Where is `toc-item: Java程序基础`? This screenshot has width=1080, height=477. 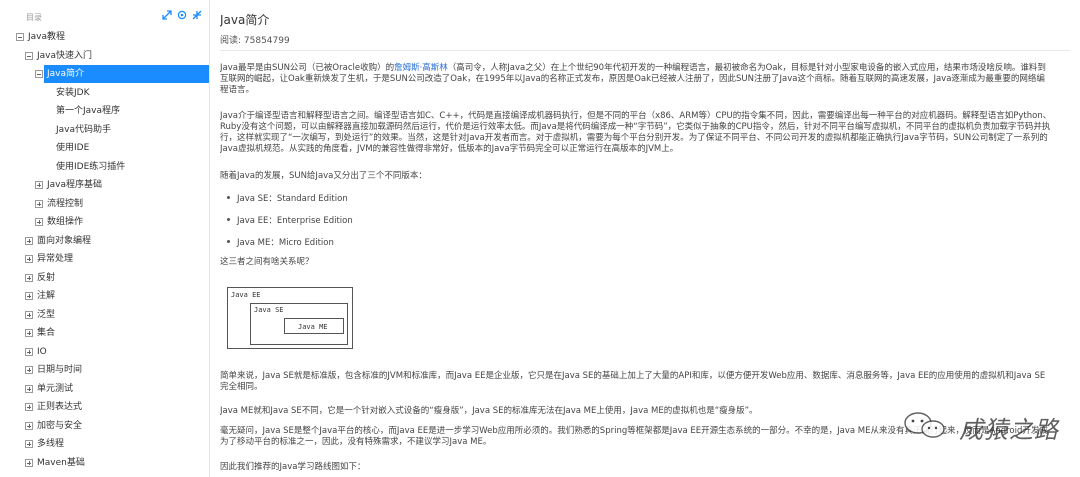
toc-item: Java程序基础 is located at coordinates (104, 185).